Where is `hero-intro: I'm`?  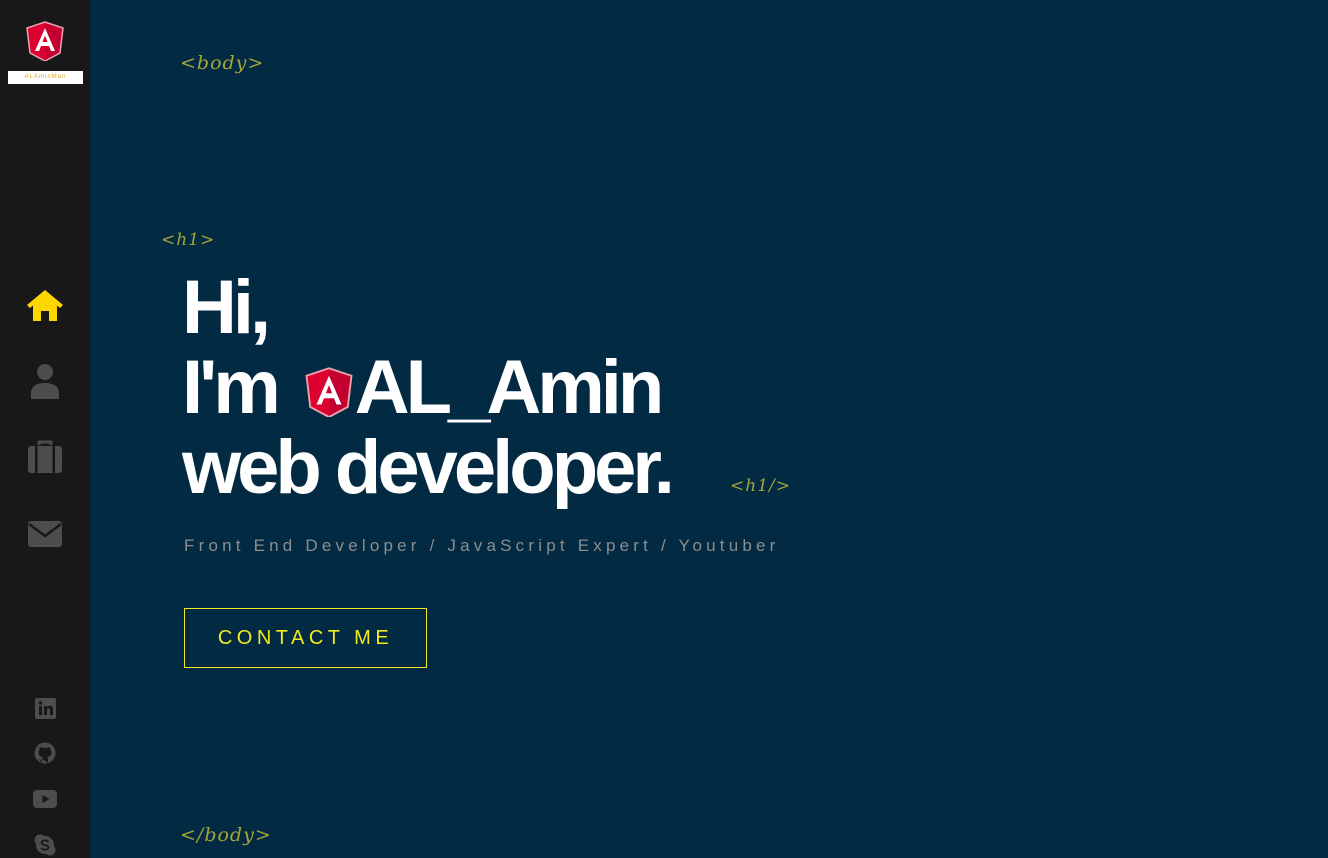
hero-intro: I'm is located at coordinates (231, 387).